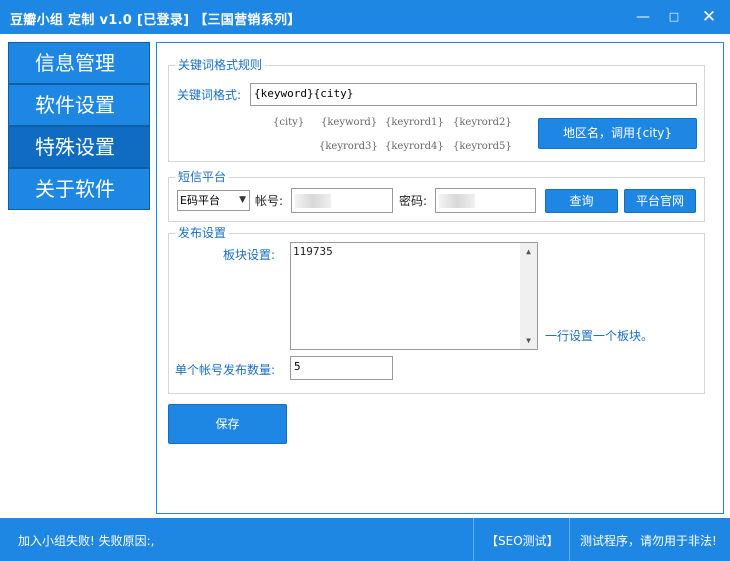  What do you see at coordinates (413, 201) in the screenshot?
I see `password-label: 密码:` at bounding box center [413, 201].